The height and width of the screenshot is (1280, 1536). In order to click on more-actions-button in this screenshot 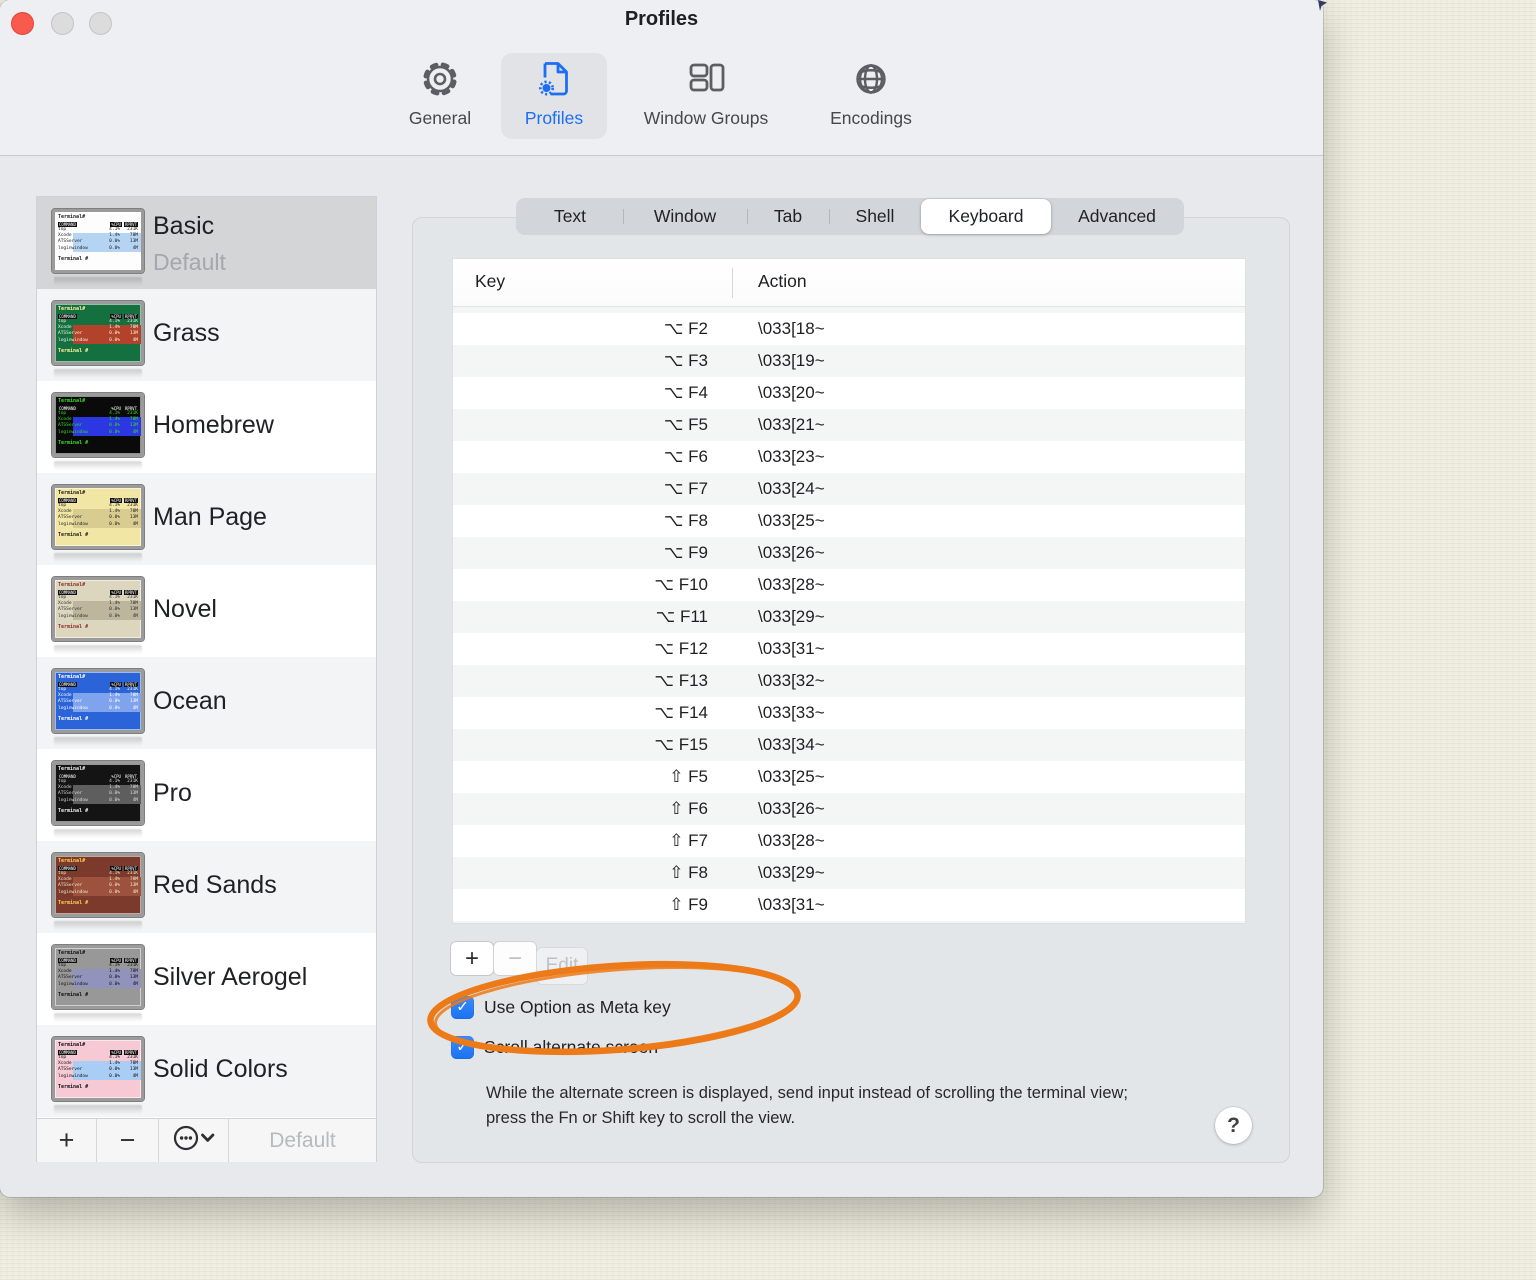, I will do `click(194, 1140)`.